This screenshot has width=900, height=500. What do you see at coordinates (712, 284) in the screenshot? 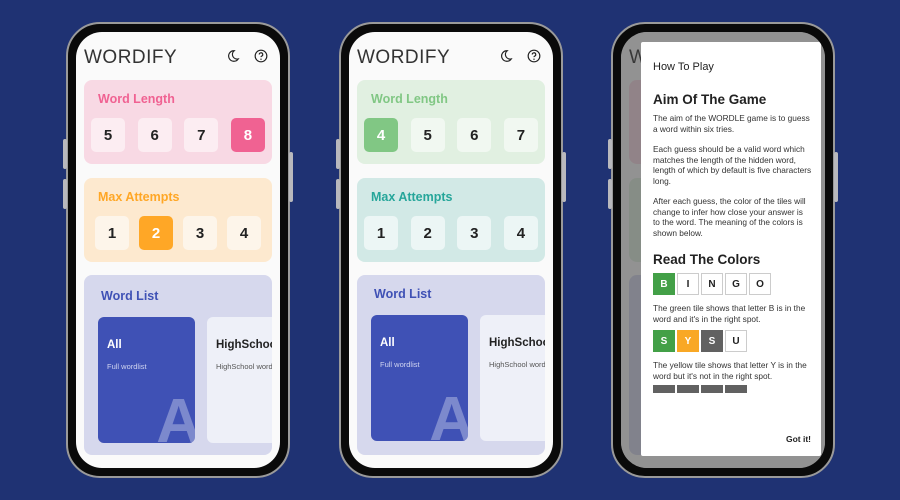
I see `example-tile-empty: N` at bounding box center [712, 284].